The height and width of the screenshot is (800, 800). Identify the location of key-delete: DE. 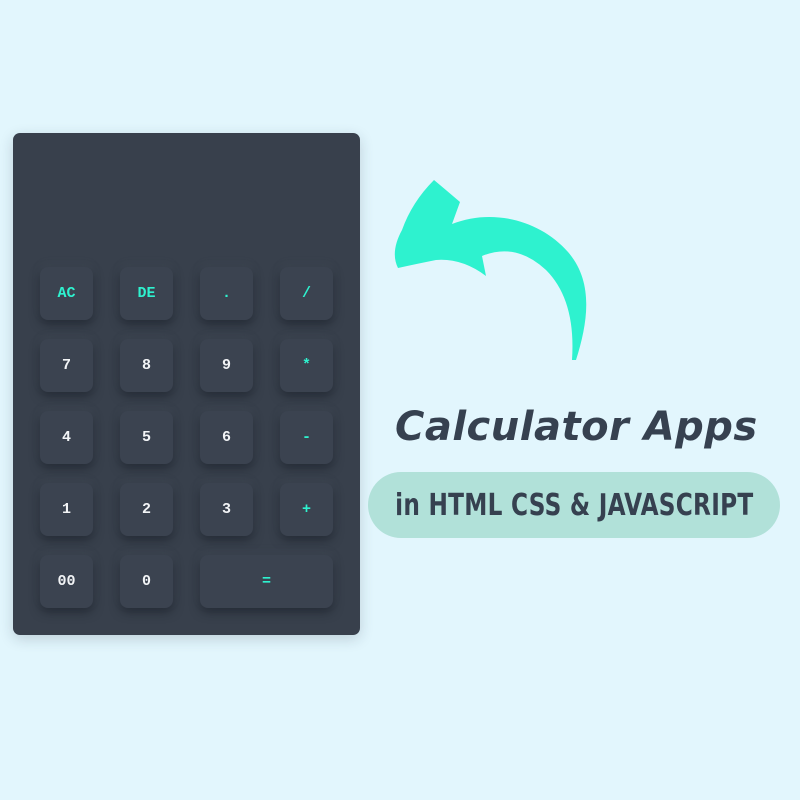
(146, 293).